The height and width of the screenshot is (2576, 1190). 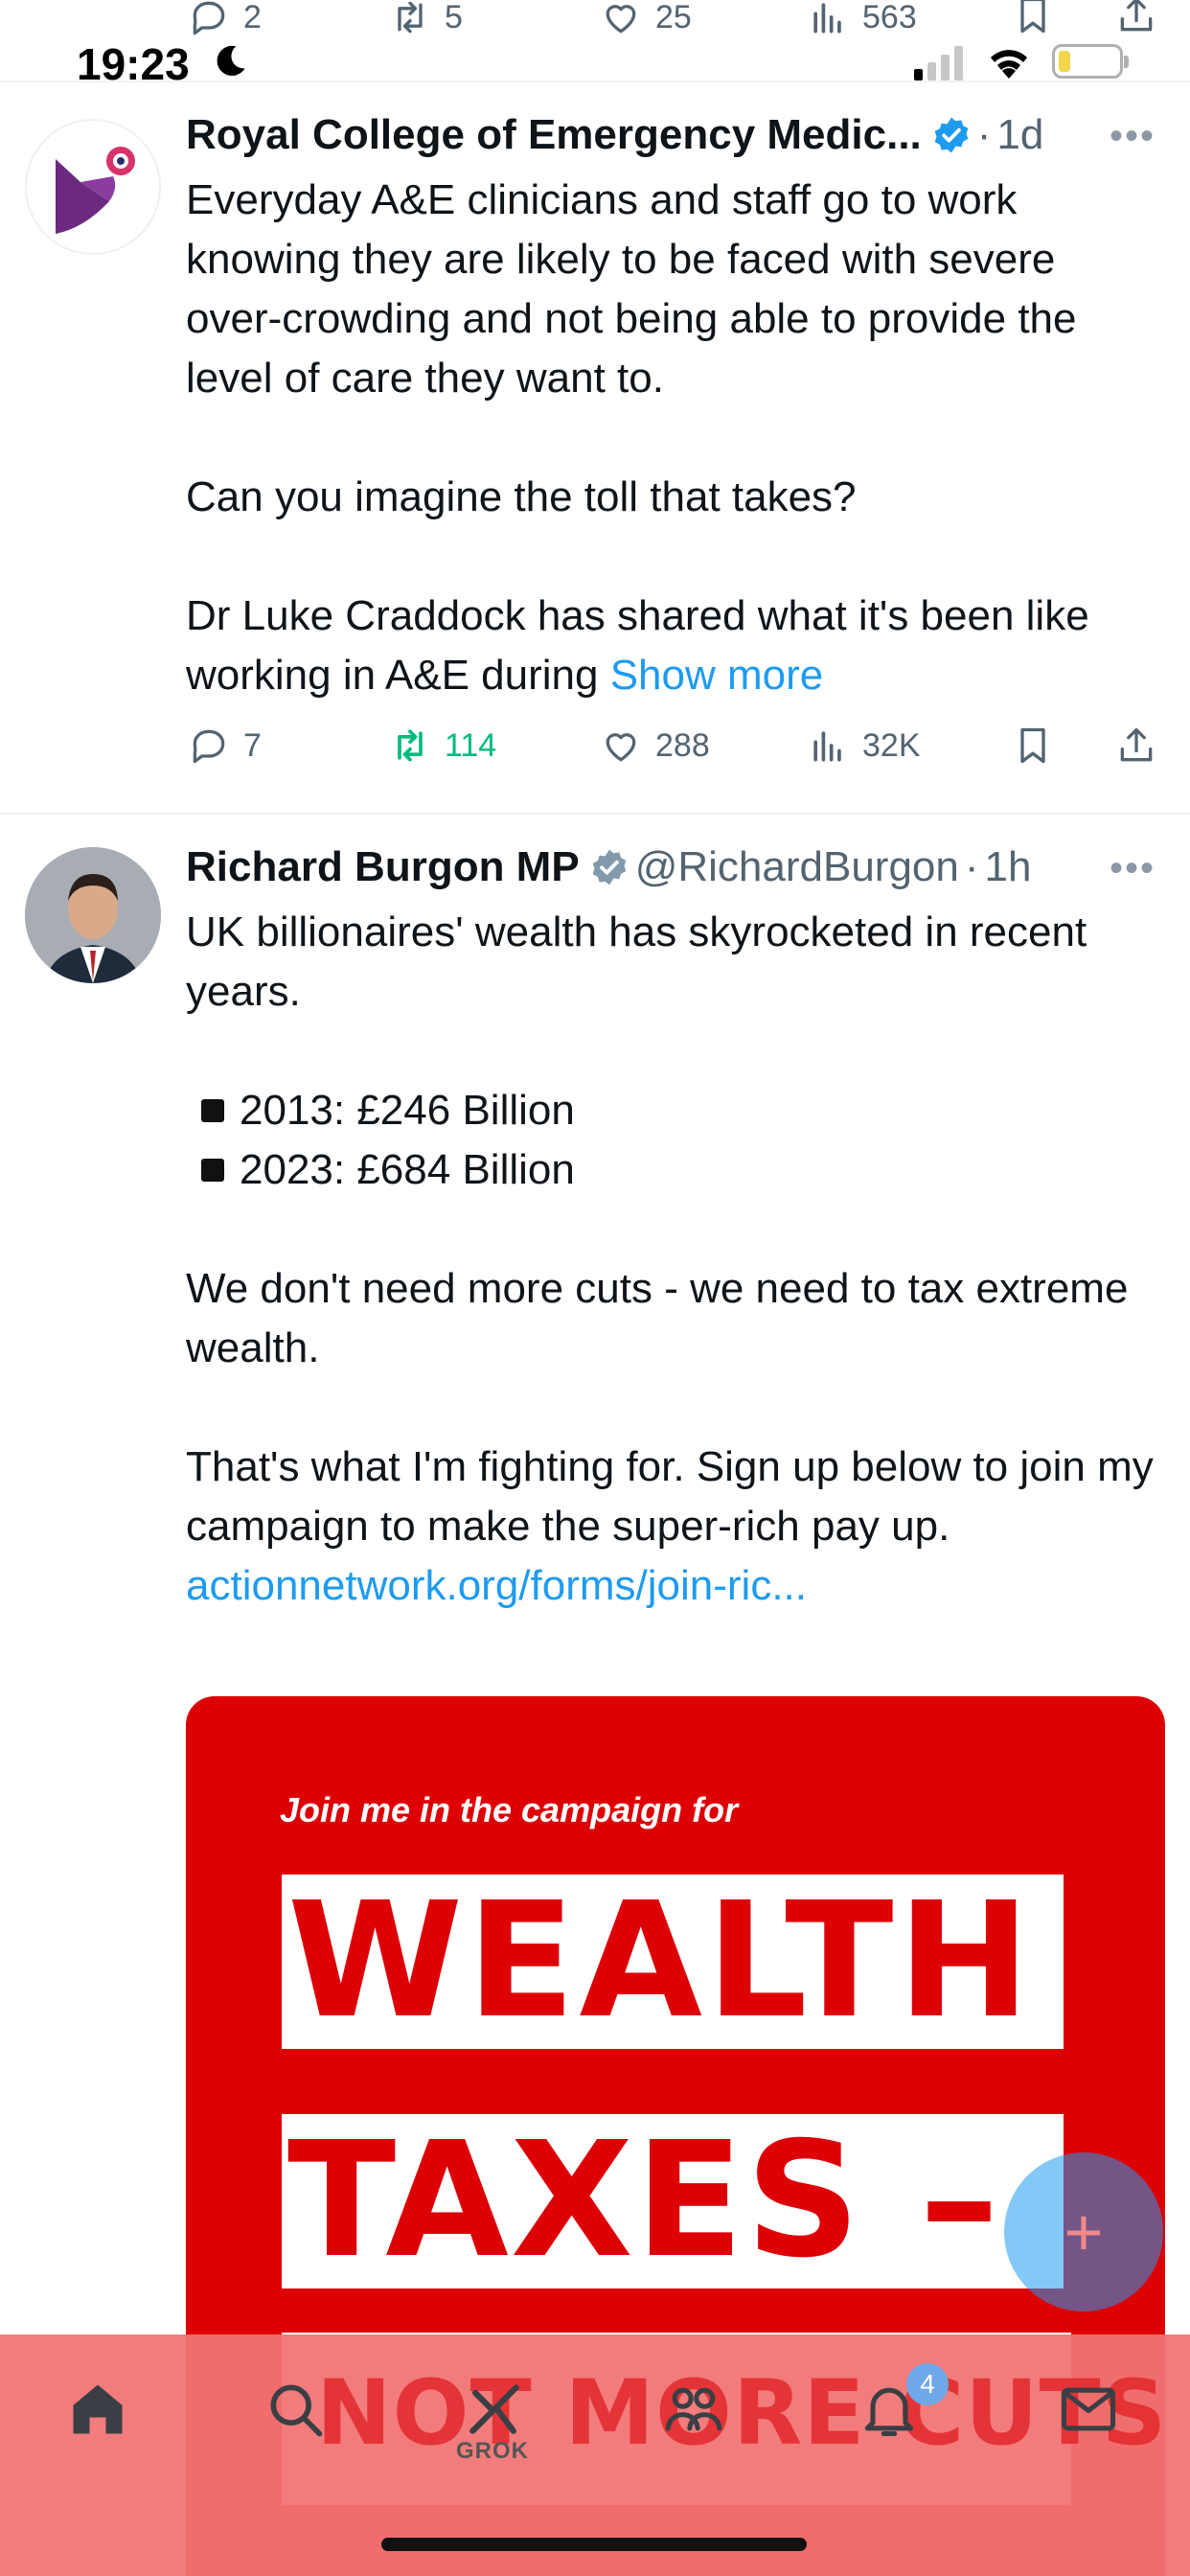 I want to click on show-more-link: Show more, so click(x=717, y=675).